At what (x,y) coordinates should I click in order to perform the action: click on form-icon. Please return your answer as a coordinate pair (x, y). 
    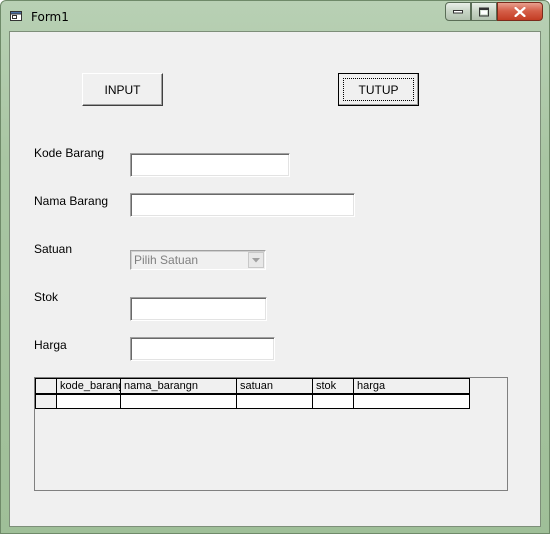
    Looking at the image, I should click on (16, 16).